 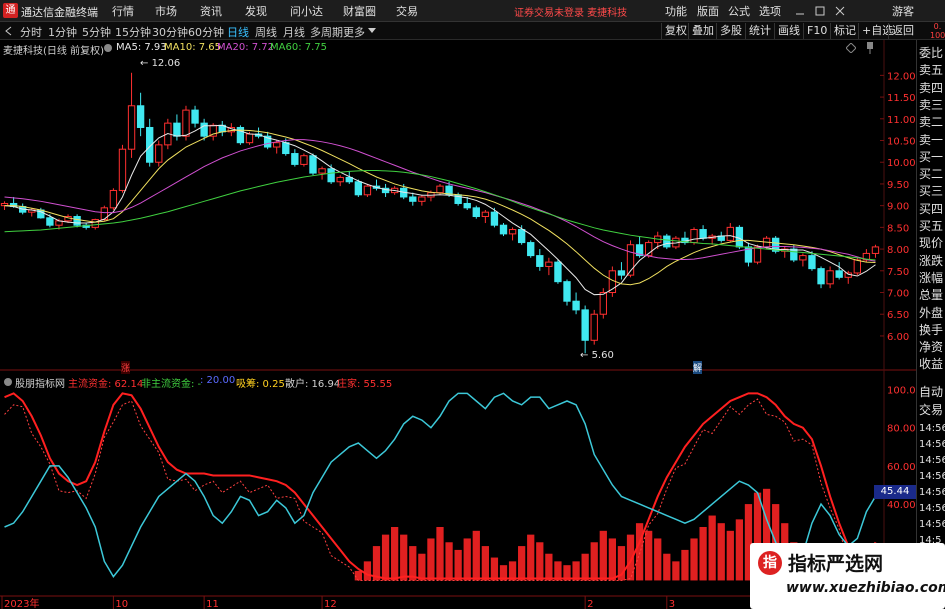 I want to click on price-tick-label: 9.00, so click(x=898, y=207).